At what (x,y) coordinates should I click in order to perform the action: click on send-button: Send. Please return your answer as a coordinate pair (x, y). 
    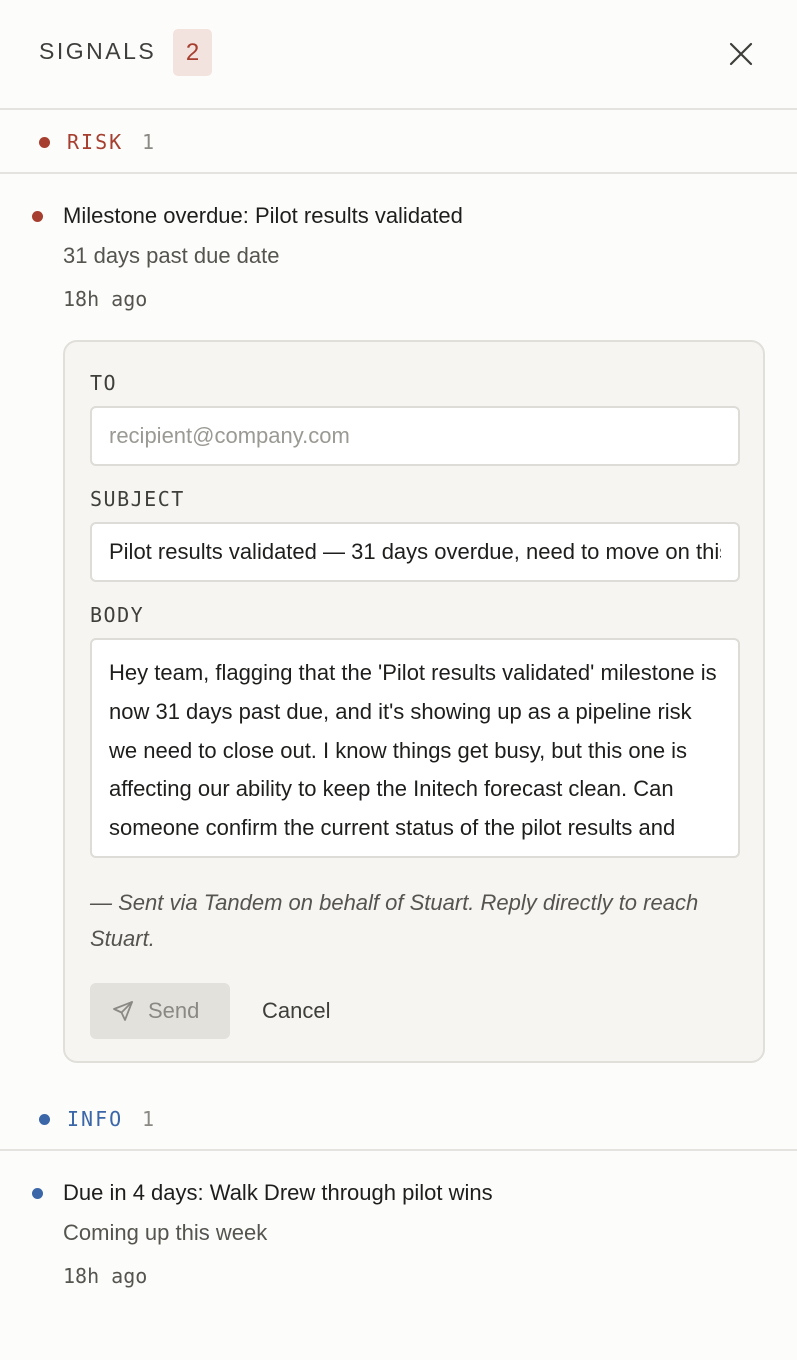
    Looking at the image, I should click on (160, 1011).